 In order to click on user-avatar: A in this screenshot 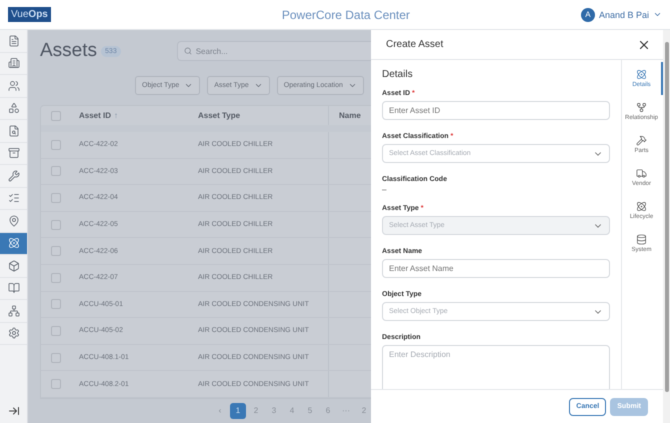, I will do `click(587, 15)`.